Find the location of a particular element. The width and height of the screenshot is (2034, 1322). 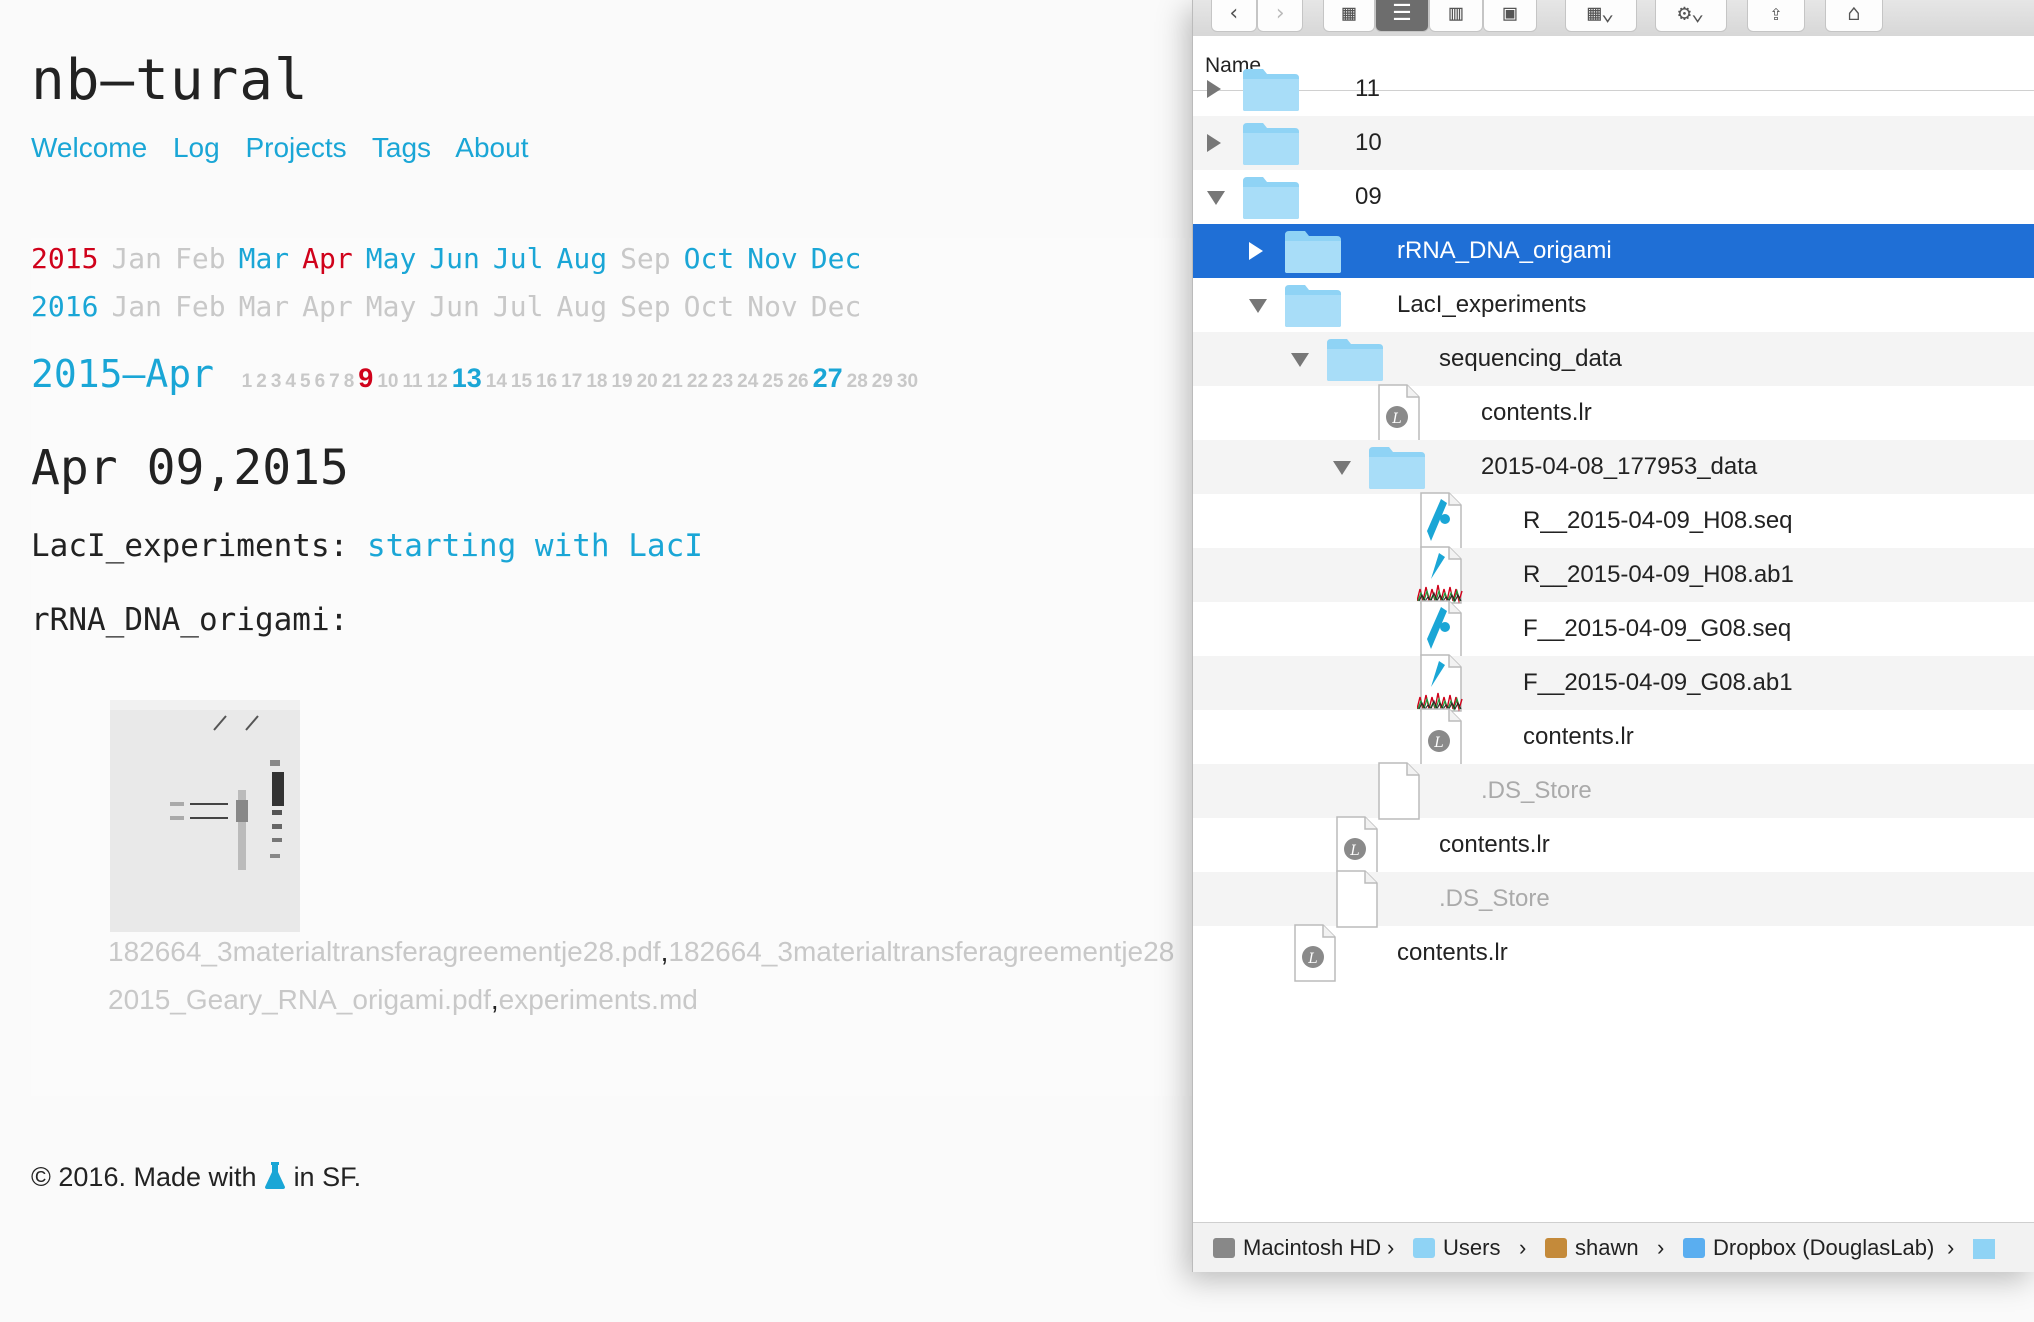

file-row: R__2015-04-09_H08.ab1 is located at coordinates (1613, 575).